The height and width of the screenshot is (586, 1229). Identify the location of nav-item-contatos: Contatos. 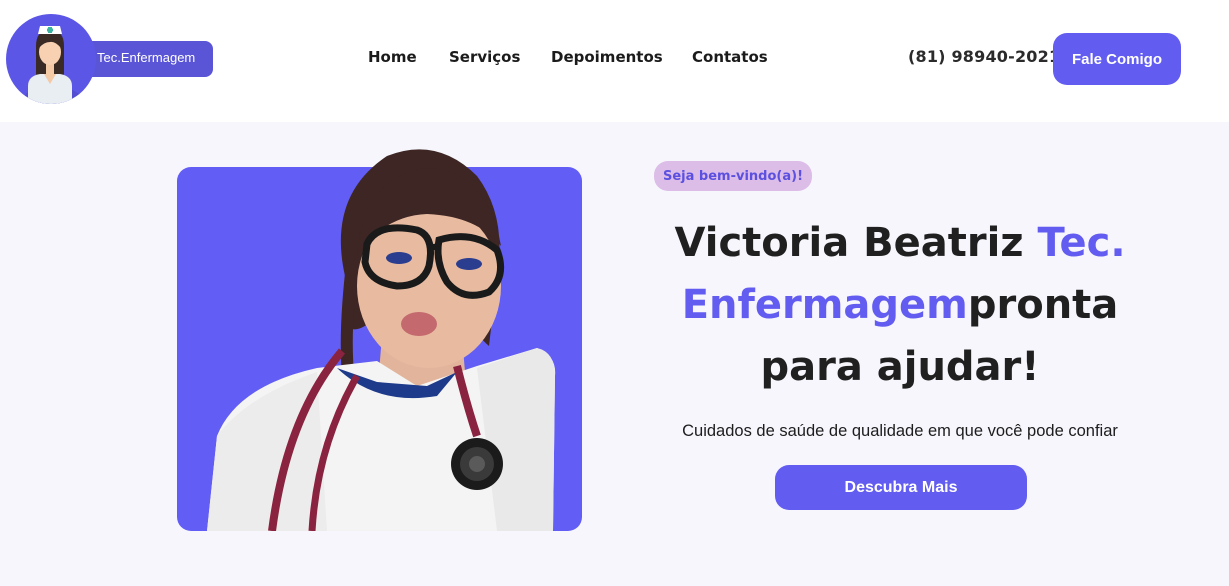
(730, 57).